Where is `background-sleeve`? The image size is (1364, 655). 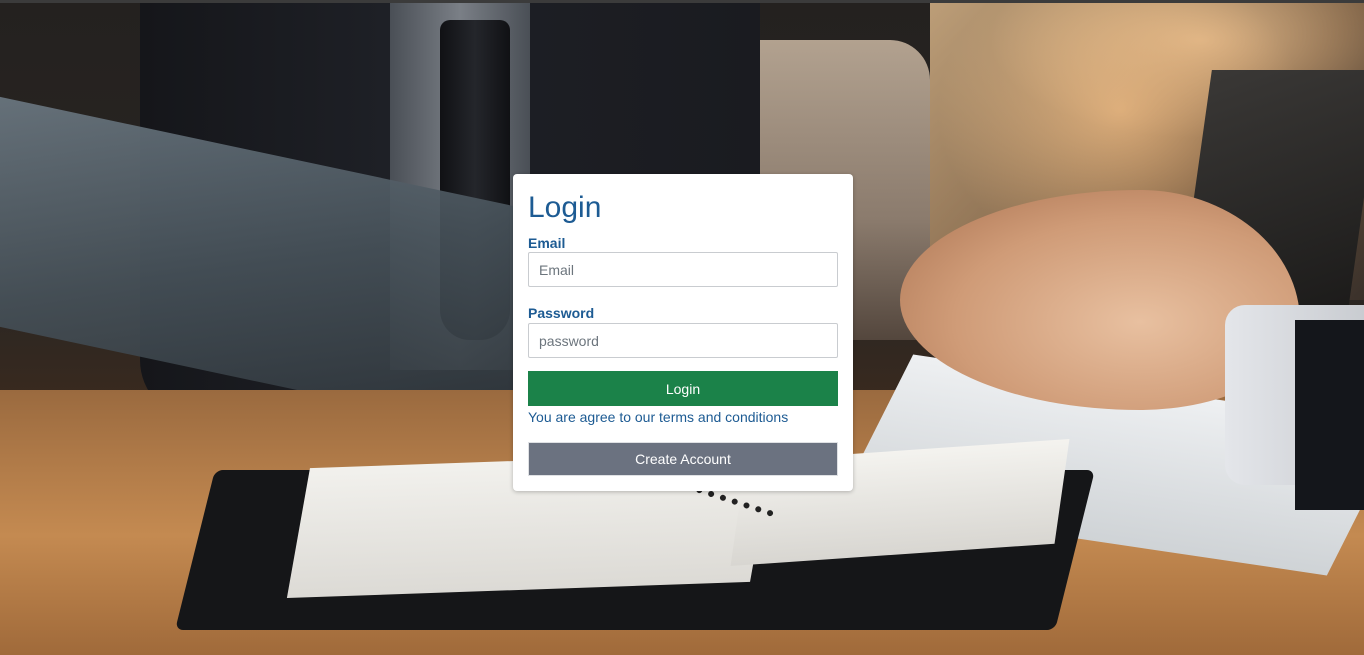
background-sleeve is located at coordinates (1329, 415).